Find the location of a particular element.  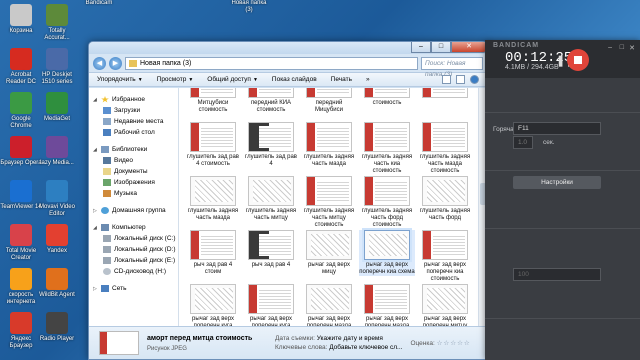

preview-pane-icon is located at coordinates (460, 79).